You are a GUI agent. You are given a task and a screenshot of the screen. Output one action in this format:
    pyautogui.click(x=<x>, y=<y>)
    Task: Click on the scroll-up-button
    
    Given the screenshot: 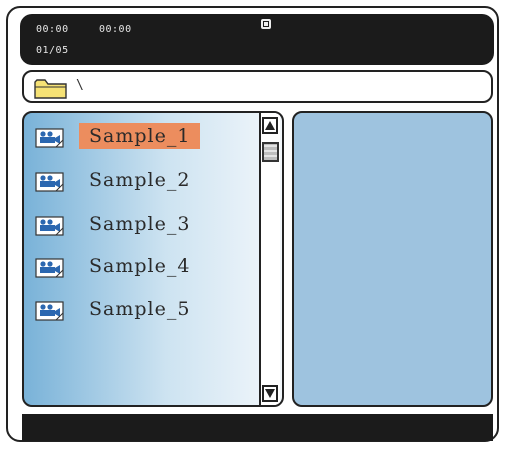 What is the action you would take?
    pyautogui.click(x=270, y=125)
    